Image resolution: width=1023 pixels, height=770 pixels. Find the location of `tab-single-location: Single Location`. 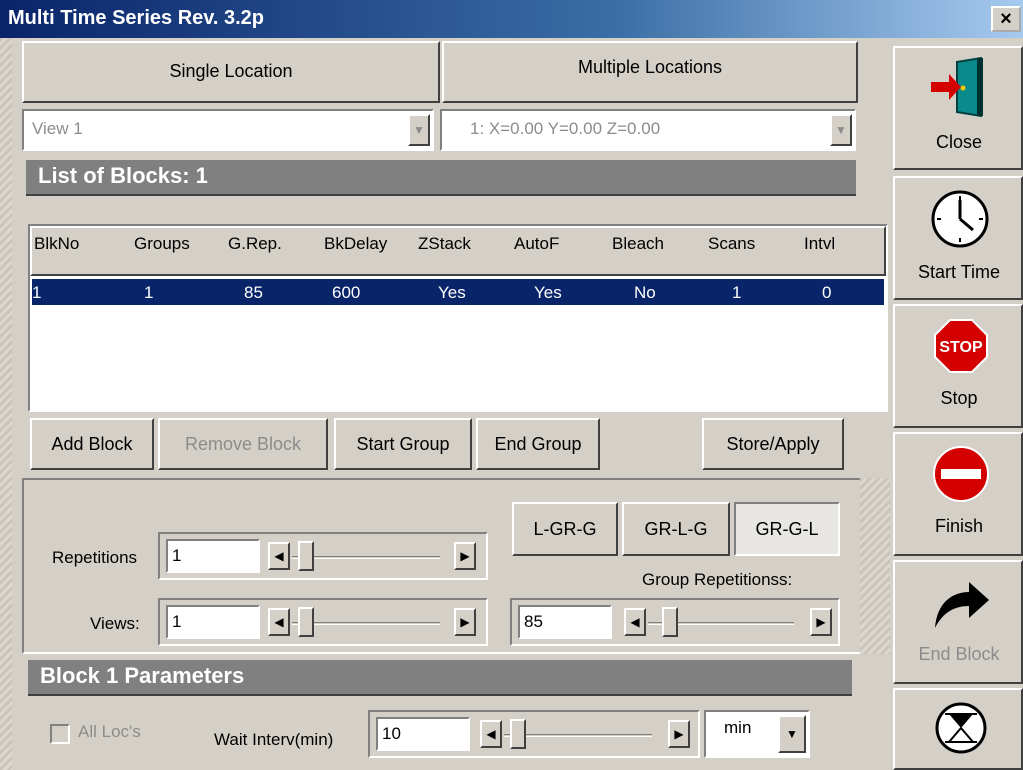

tab-single-location: Single Location is located at coordinates (231, 72).